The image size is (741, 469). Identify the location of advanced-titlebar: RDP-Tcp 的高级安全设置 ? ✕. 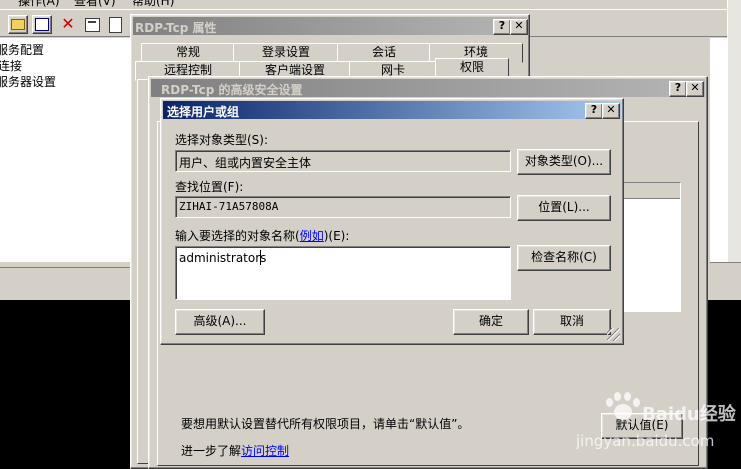
(428, 88).